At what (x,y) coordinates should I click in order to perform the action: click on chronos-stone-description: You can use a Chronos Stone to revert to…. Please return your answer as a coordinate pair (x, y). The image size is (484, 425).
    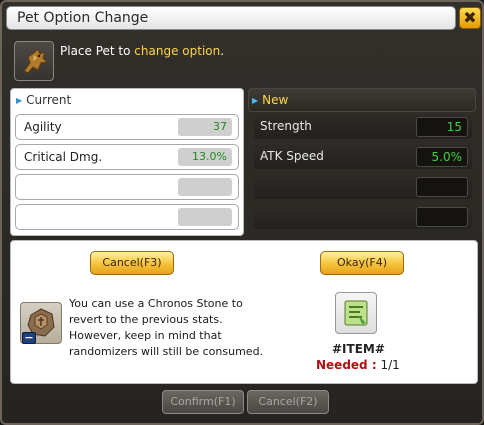
    Looking at the image, I should click on (184, 328).